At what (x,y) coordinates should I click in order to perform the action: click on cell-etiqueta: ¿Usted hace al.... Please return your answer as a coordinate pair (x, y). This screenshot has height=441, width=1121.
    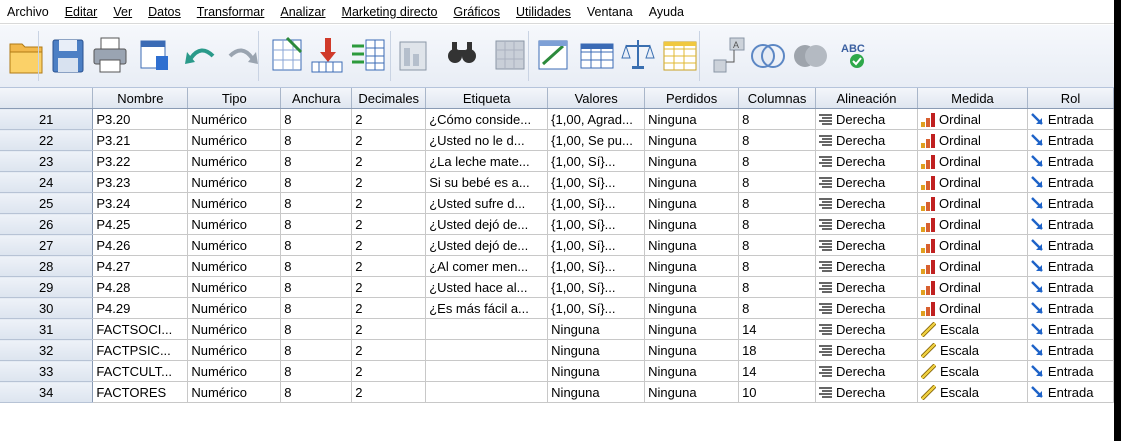
    Looking at the image, I should click on (487, 287).